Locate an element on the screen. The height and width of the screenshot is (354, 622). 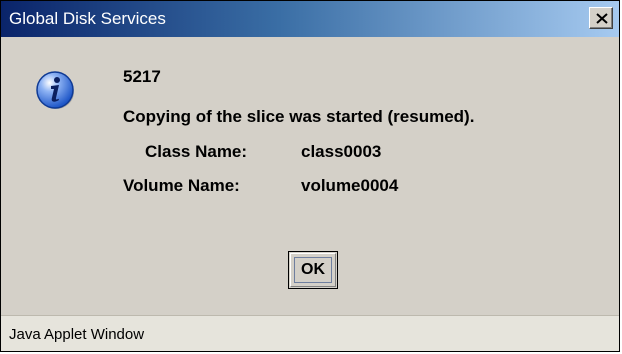
ok-button-label: OK is located at coordinates (313, 269).